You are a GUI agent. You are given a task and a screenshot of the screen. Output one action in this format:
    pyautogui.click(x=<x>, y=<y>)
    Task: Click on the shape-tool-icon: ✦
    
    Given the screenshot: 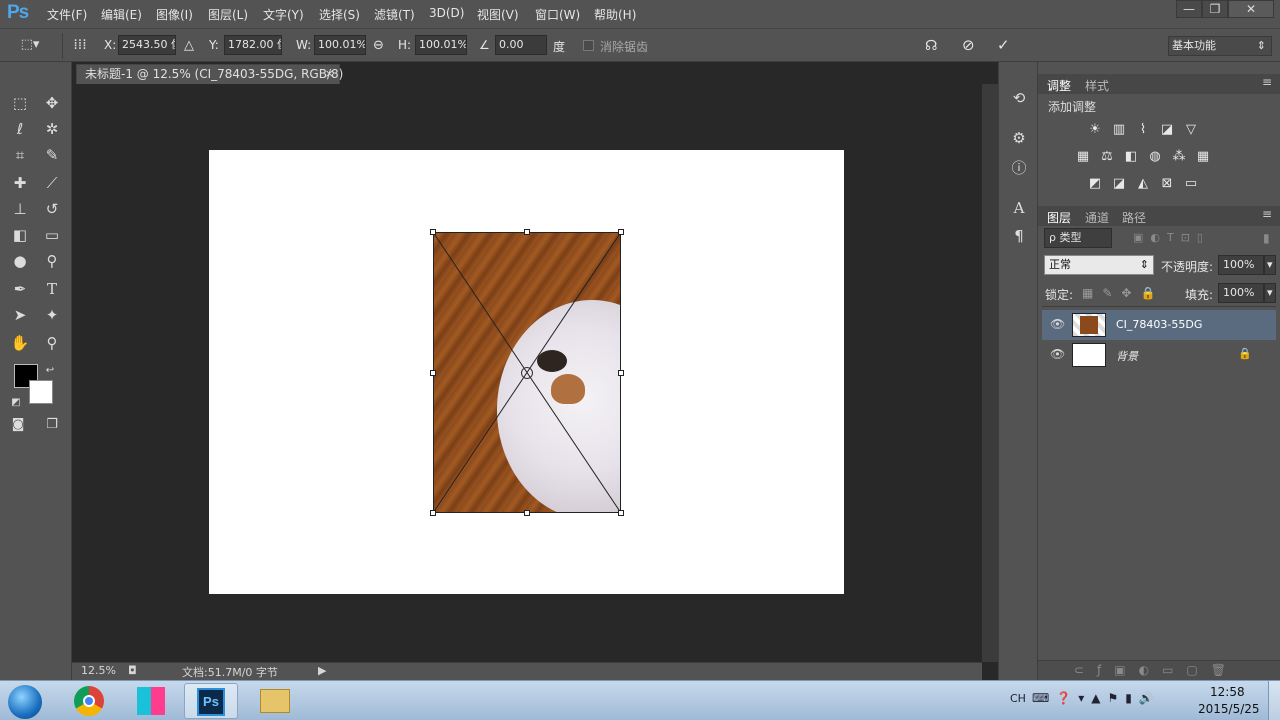 What is the action you would take?
    pyautogui.click(x=52, y=315)
    